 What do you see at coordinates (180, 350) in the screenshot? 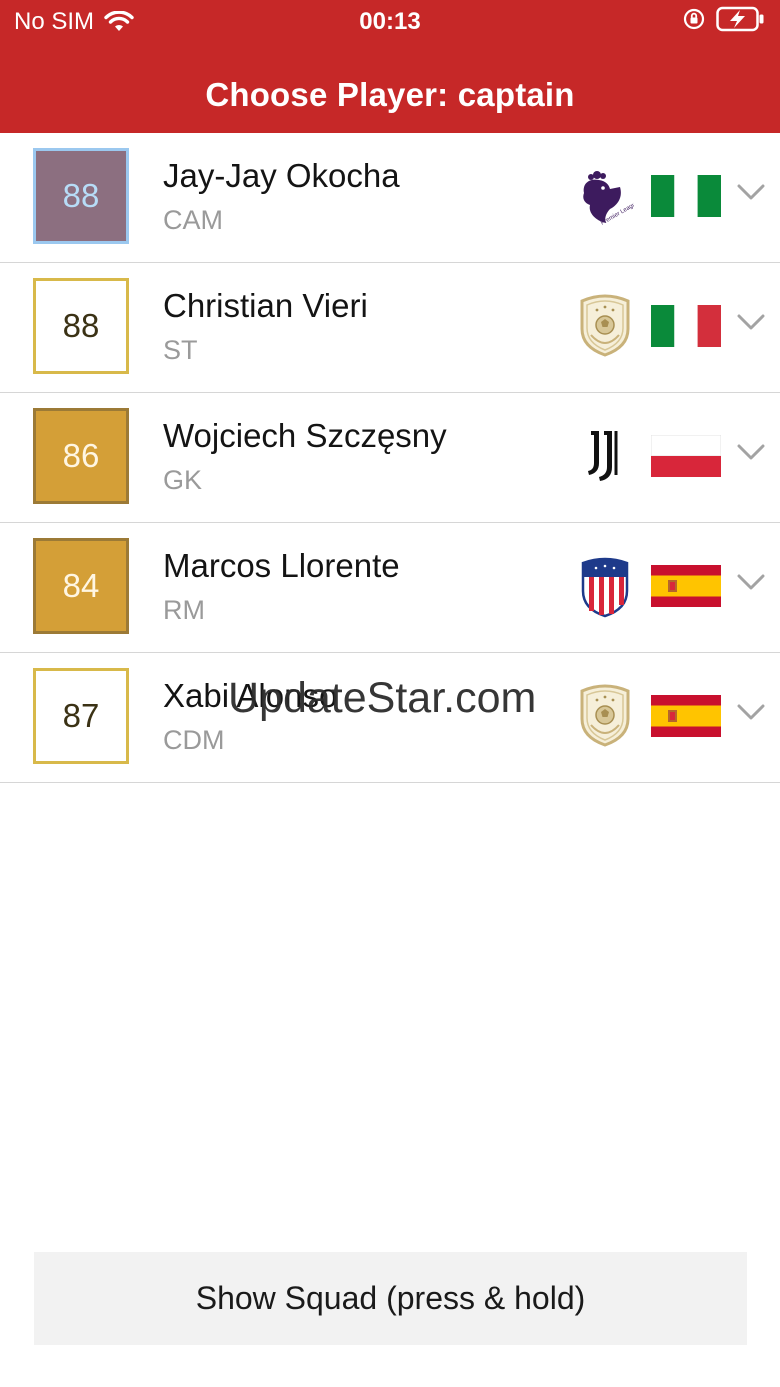
I see `player-position: ST` at bounding box center [180, 350].